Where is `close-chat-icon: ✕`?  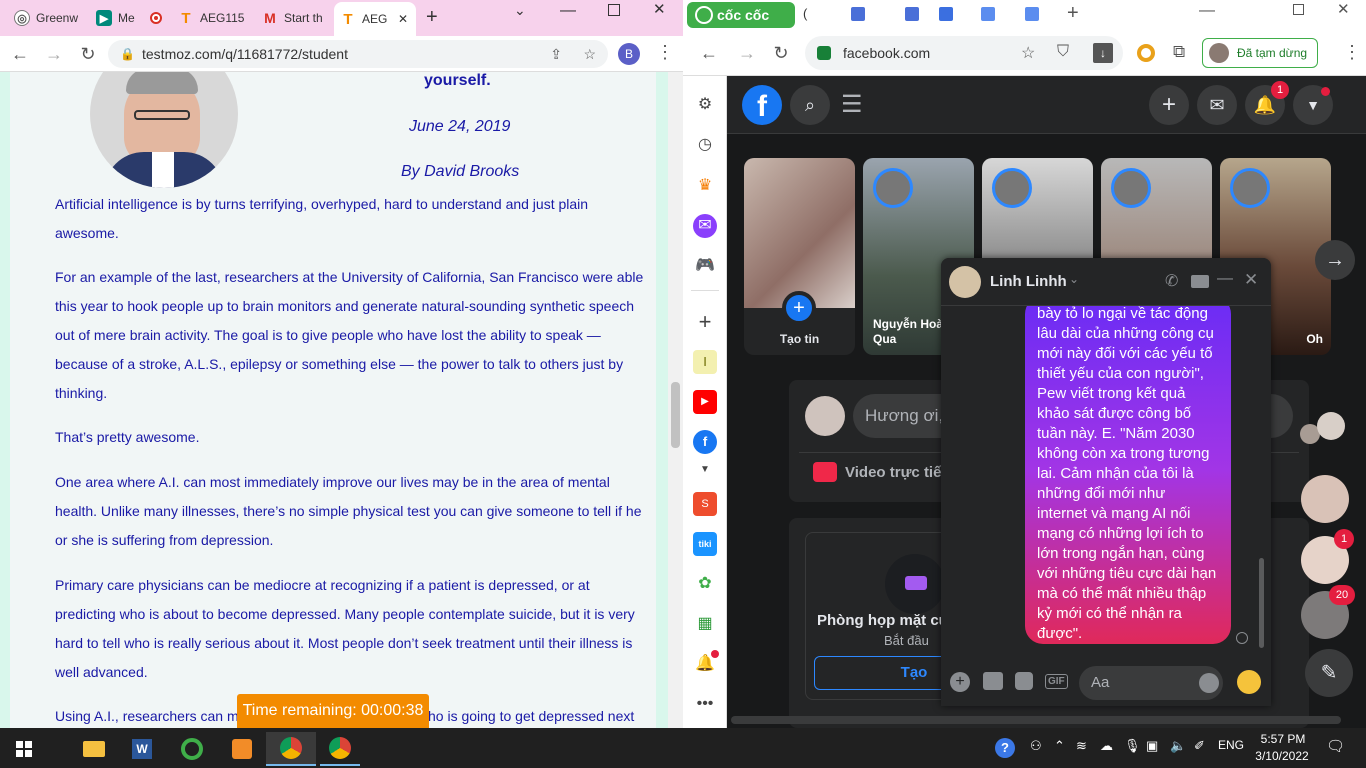
close-chat-icon: ✕ is located at coordinates (1251, 280).